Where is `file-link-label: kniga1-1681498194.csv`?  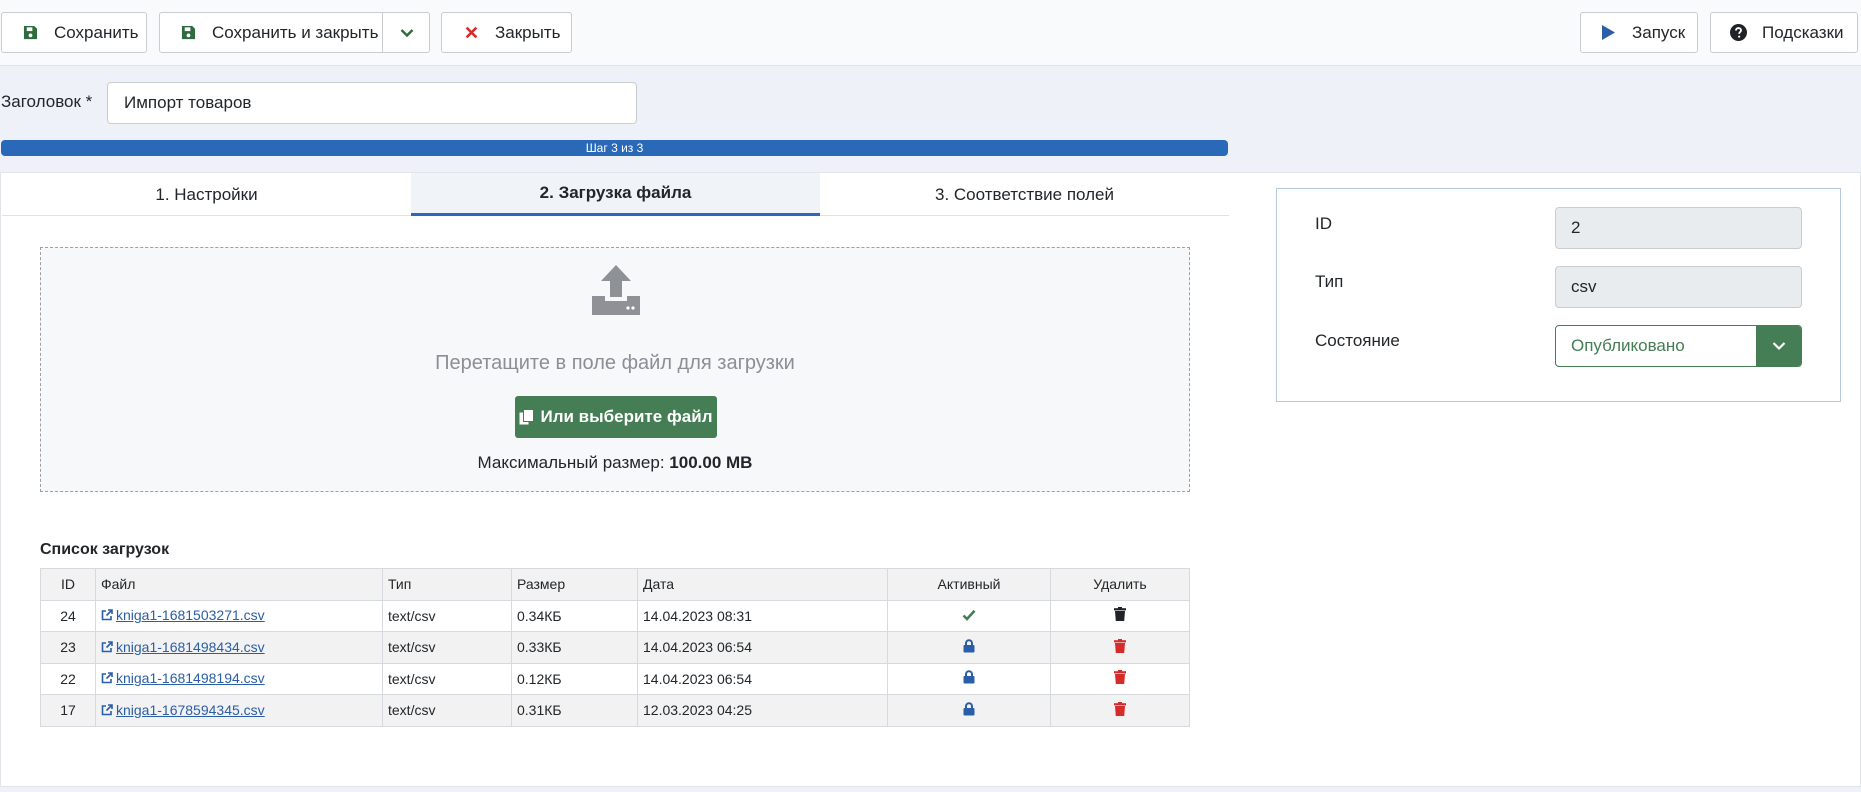
file-link-label: kniga1-1681498194.csv is located at coordinates (190, 678).